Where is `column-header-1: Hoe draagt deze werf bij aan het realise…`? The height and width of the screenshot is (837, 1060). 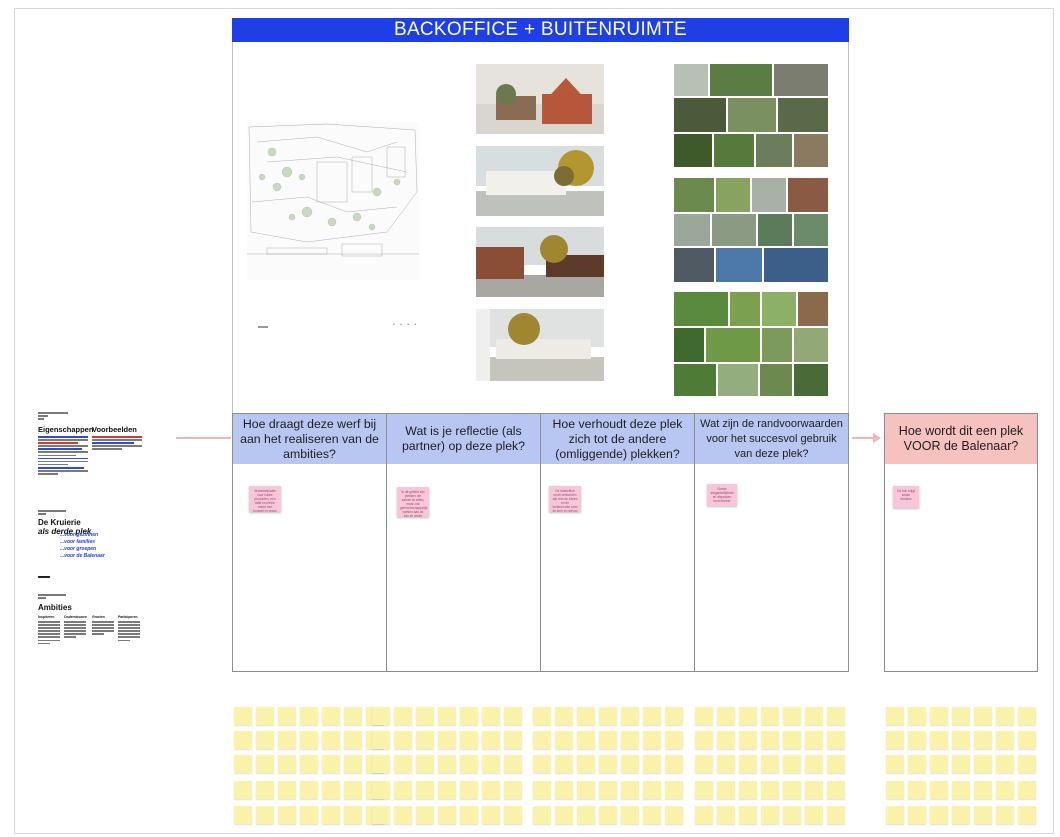
column-header-1: Hoe draagt deze werf bij aan het realise… is located at coordinates (309, 439).